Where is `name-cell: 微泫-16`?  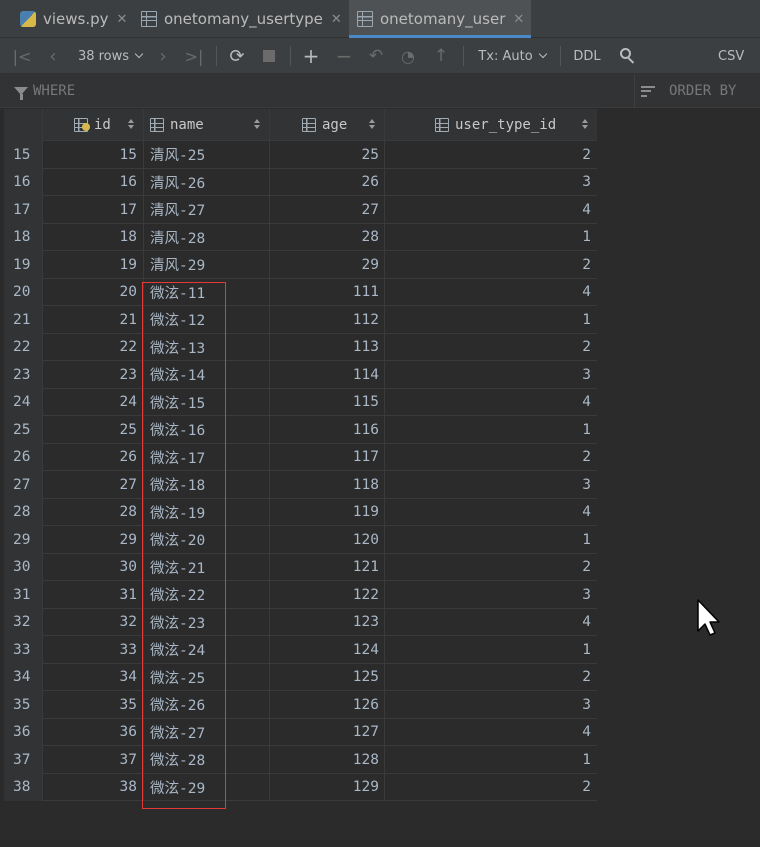 name-cell: 微泫-16 is located at coordinates (207, 430).